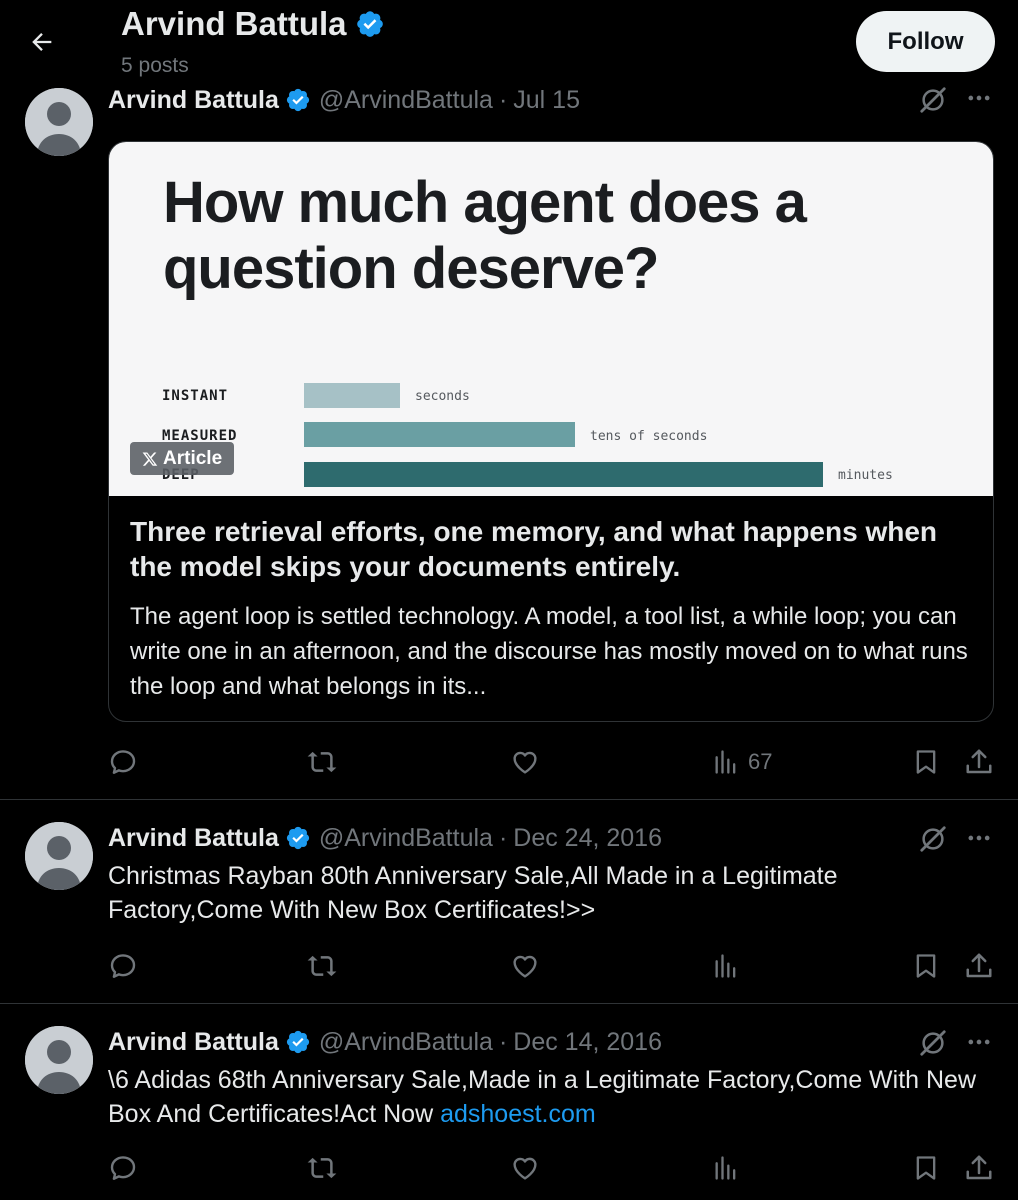 This screenshot has height=1200, width=1018. I want to click on profile-name-row: Arvind Battula, so click(253, 24).